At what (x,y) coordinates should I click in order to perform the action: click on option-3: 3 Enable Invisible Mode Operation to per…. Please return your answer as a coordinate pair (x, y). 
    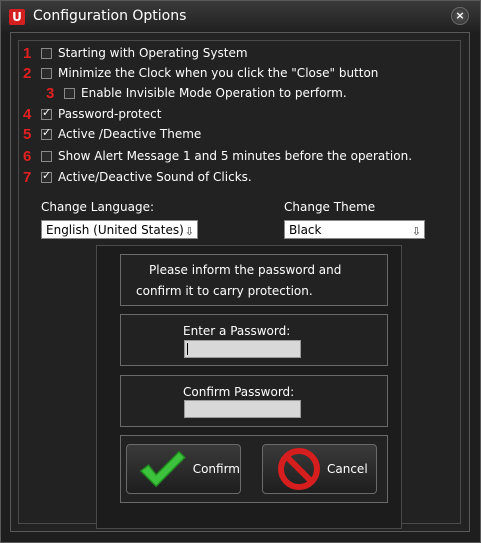
    Looking at the image, I should click on (196, 93).